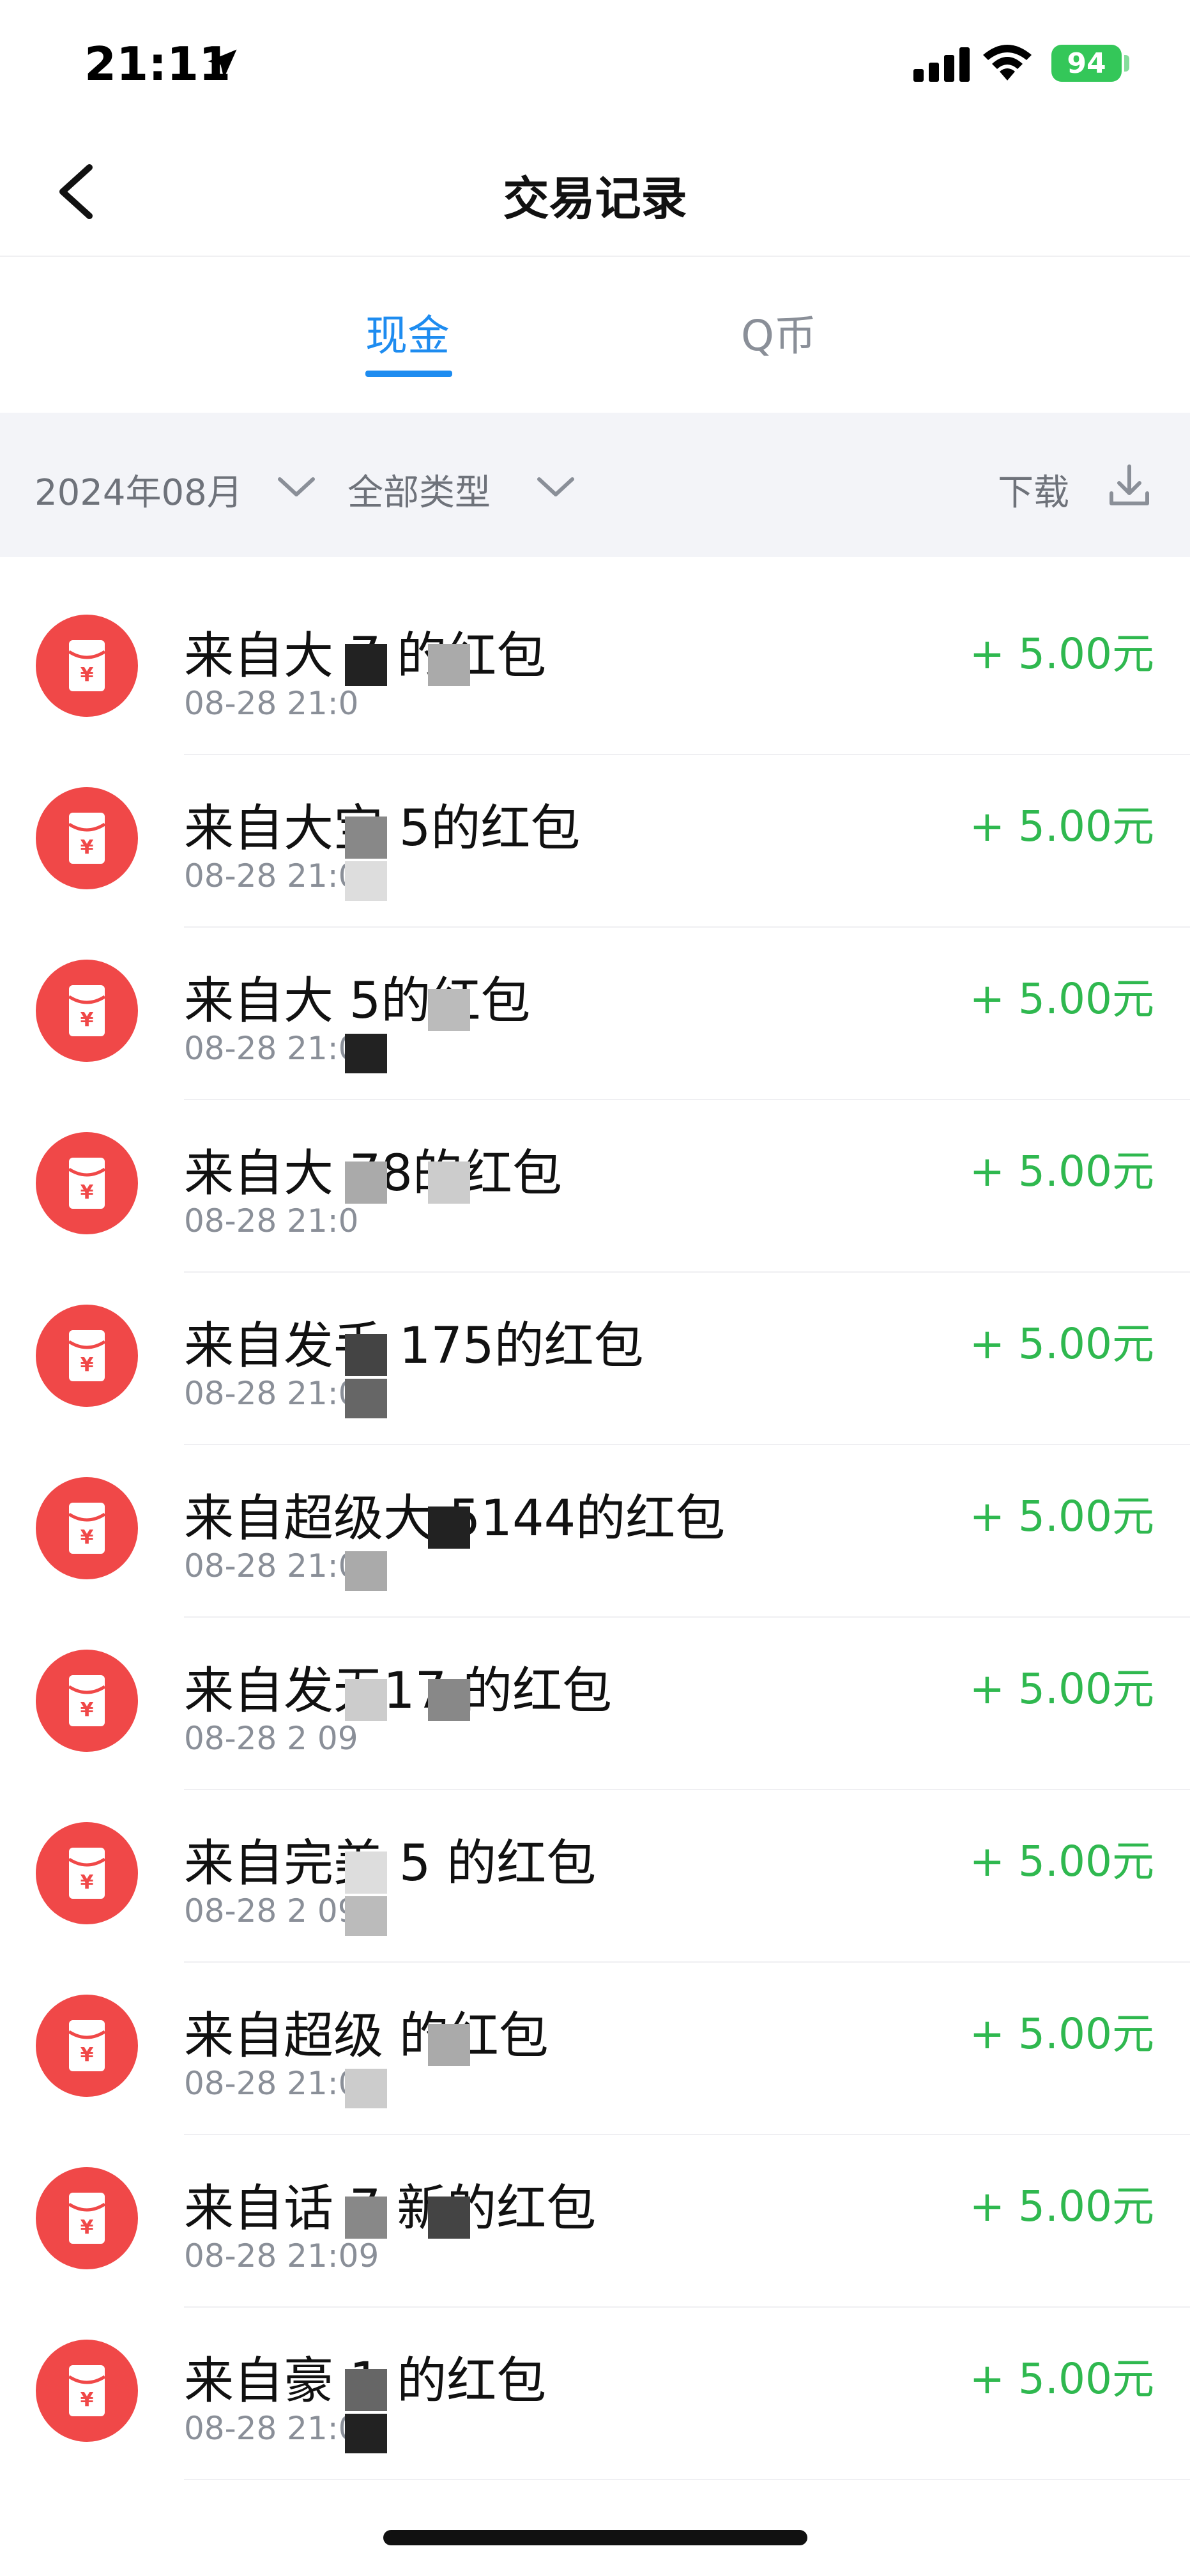 The image size is (1190, 2576). Describe the element at coordinates (407, 332) in the screenshot. I see `tab-cash: 现金` at that location.